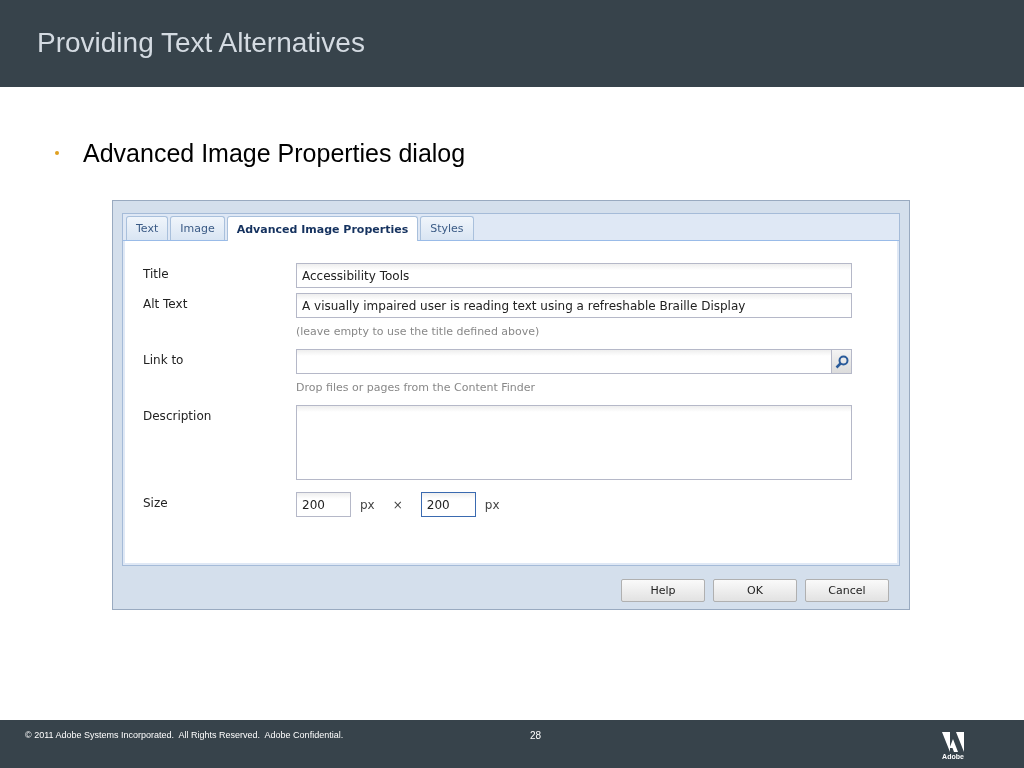  I want to click on field-label: Title, so click(156, 274).